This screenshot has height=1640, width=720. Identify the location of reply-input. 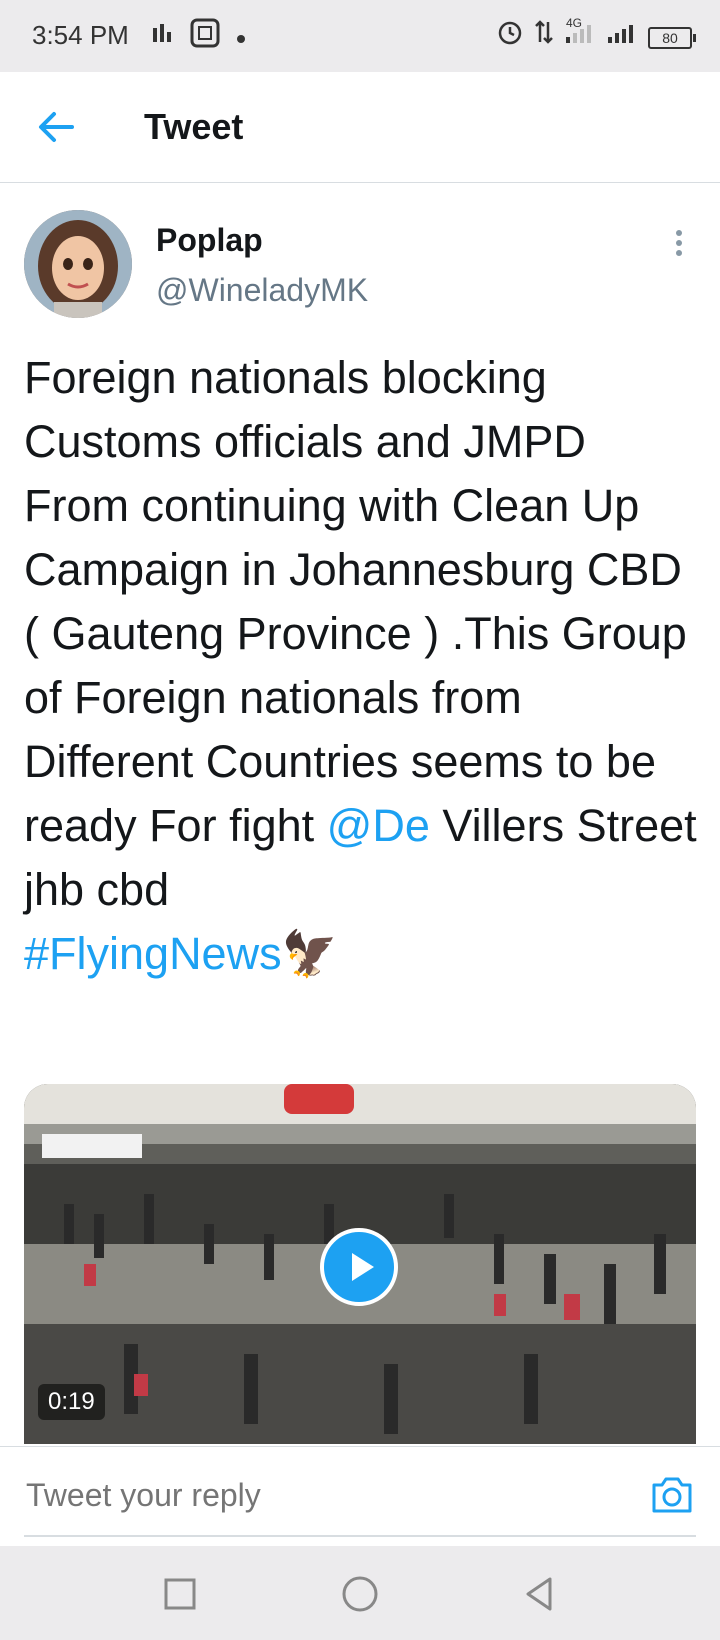
(306, 1495).